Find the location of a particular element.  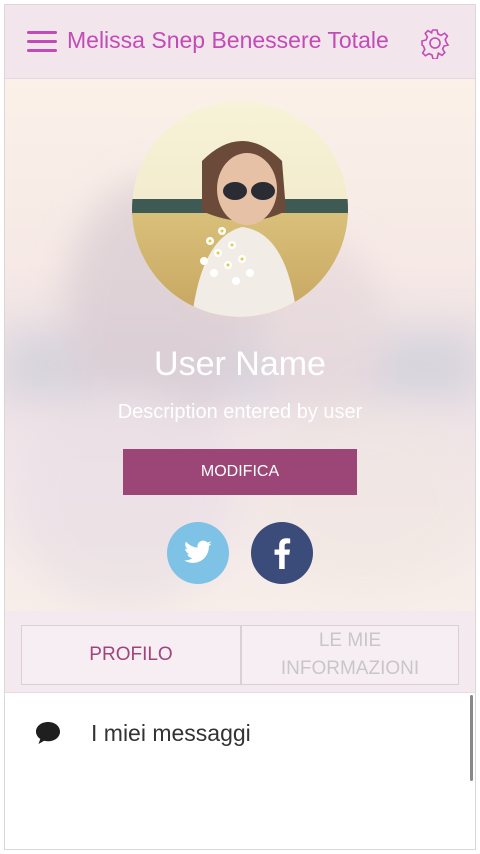

chat-bubble-icon is located at coordinates (48, 733).